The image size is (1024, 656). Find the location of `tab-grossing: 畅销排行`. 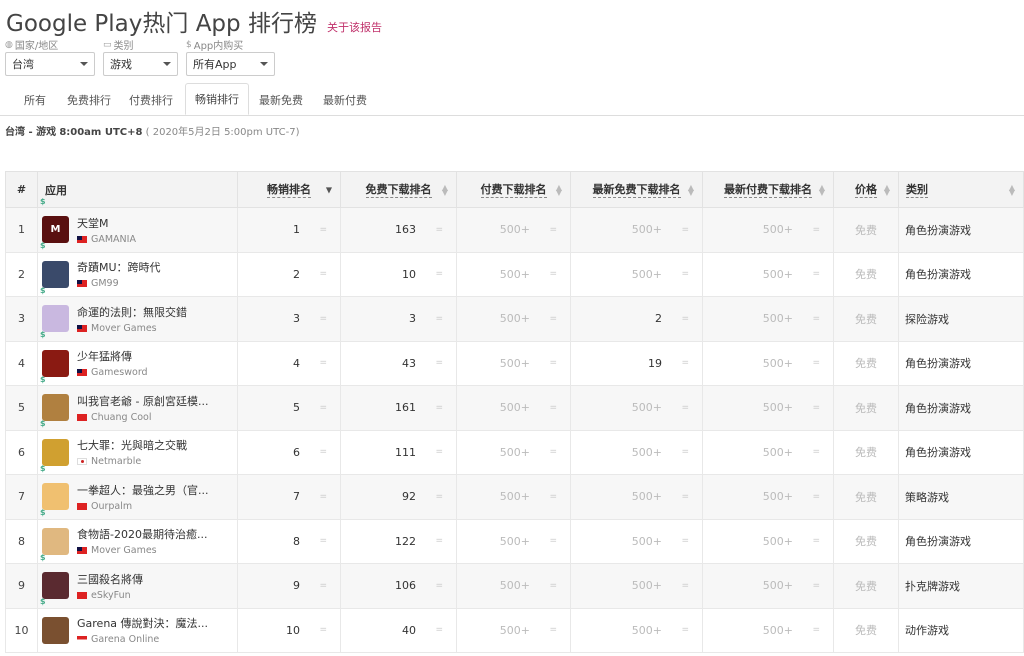

tab-grossing: 畅销排行 is located at coordinates (217, 99).